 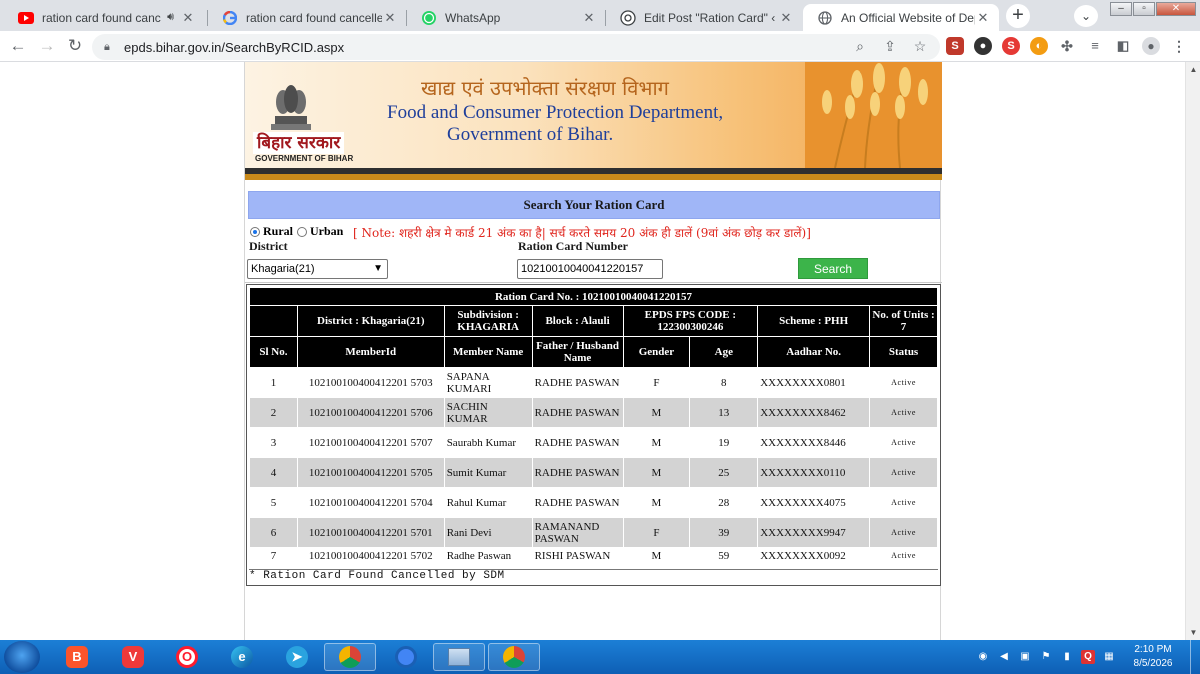 What do you see at coordinates (273, 532) in the screenshot?
I see `sl-cell: 6` at bounding box center [273, 532].